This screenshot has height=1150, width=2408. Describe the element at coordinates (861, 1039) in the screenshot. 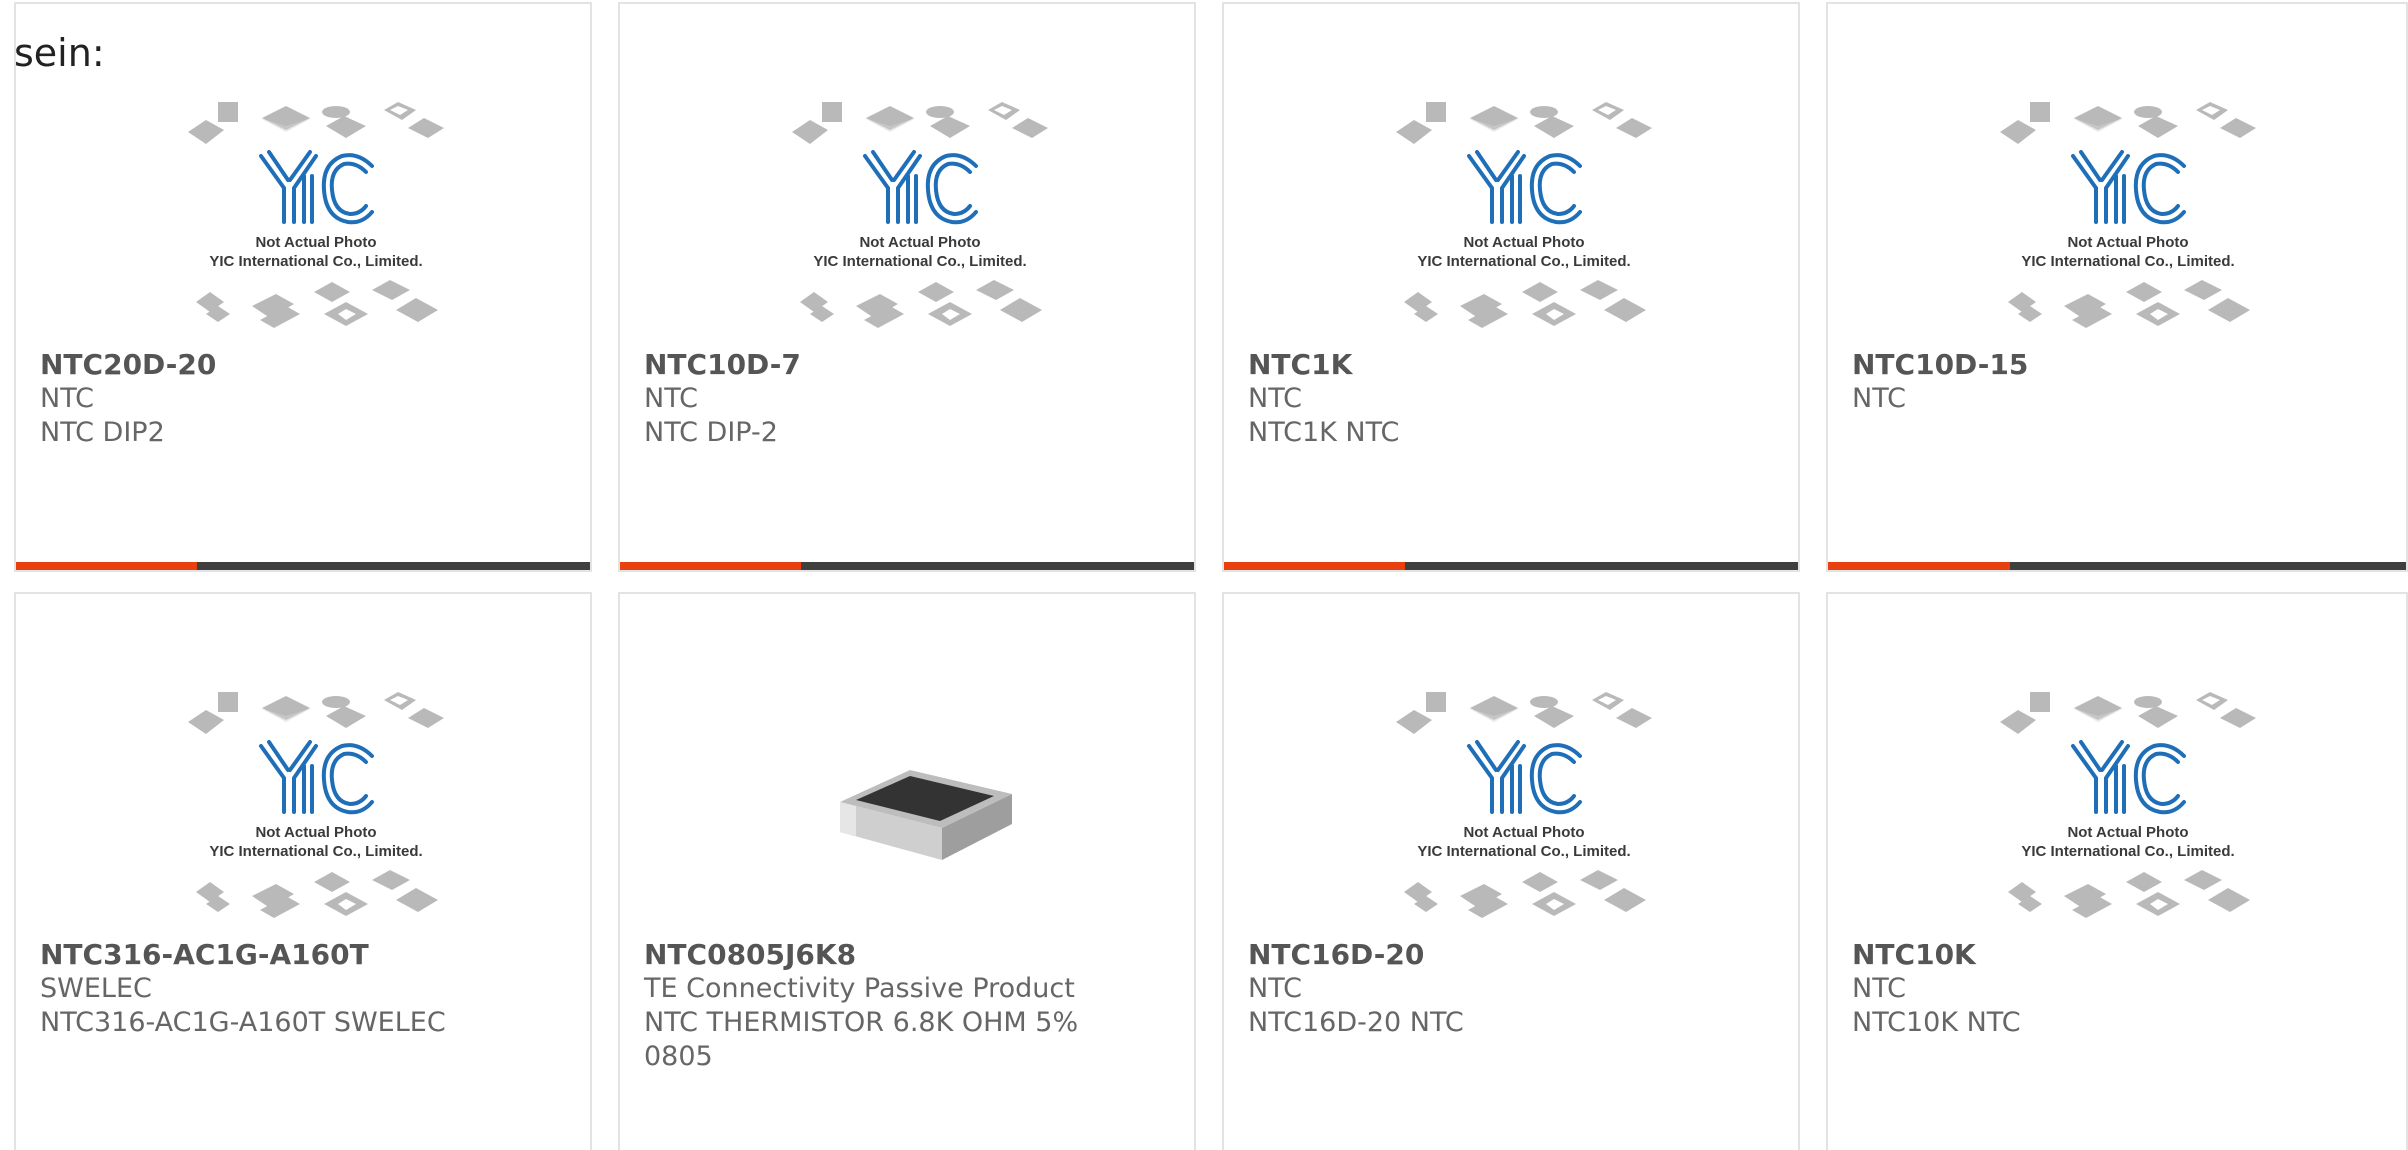

I see `product-description: NTC THERMISTOR 6.8K OHM 5% 0805` at that location.